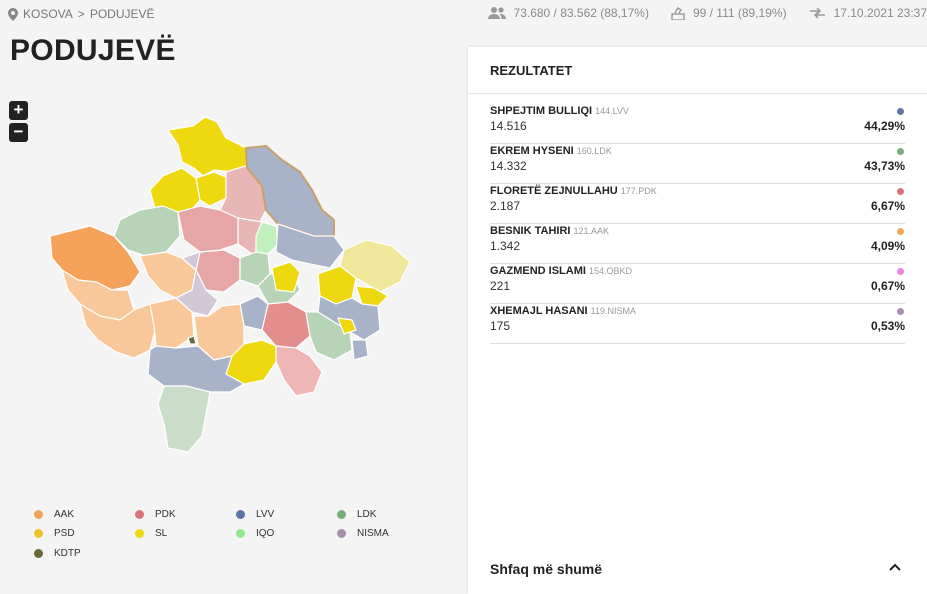 This screenshot has width=927, height=594. Describe the element at coordinates (697, 93) in the screenshot. I see `divider` at that location.